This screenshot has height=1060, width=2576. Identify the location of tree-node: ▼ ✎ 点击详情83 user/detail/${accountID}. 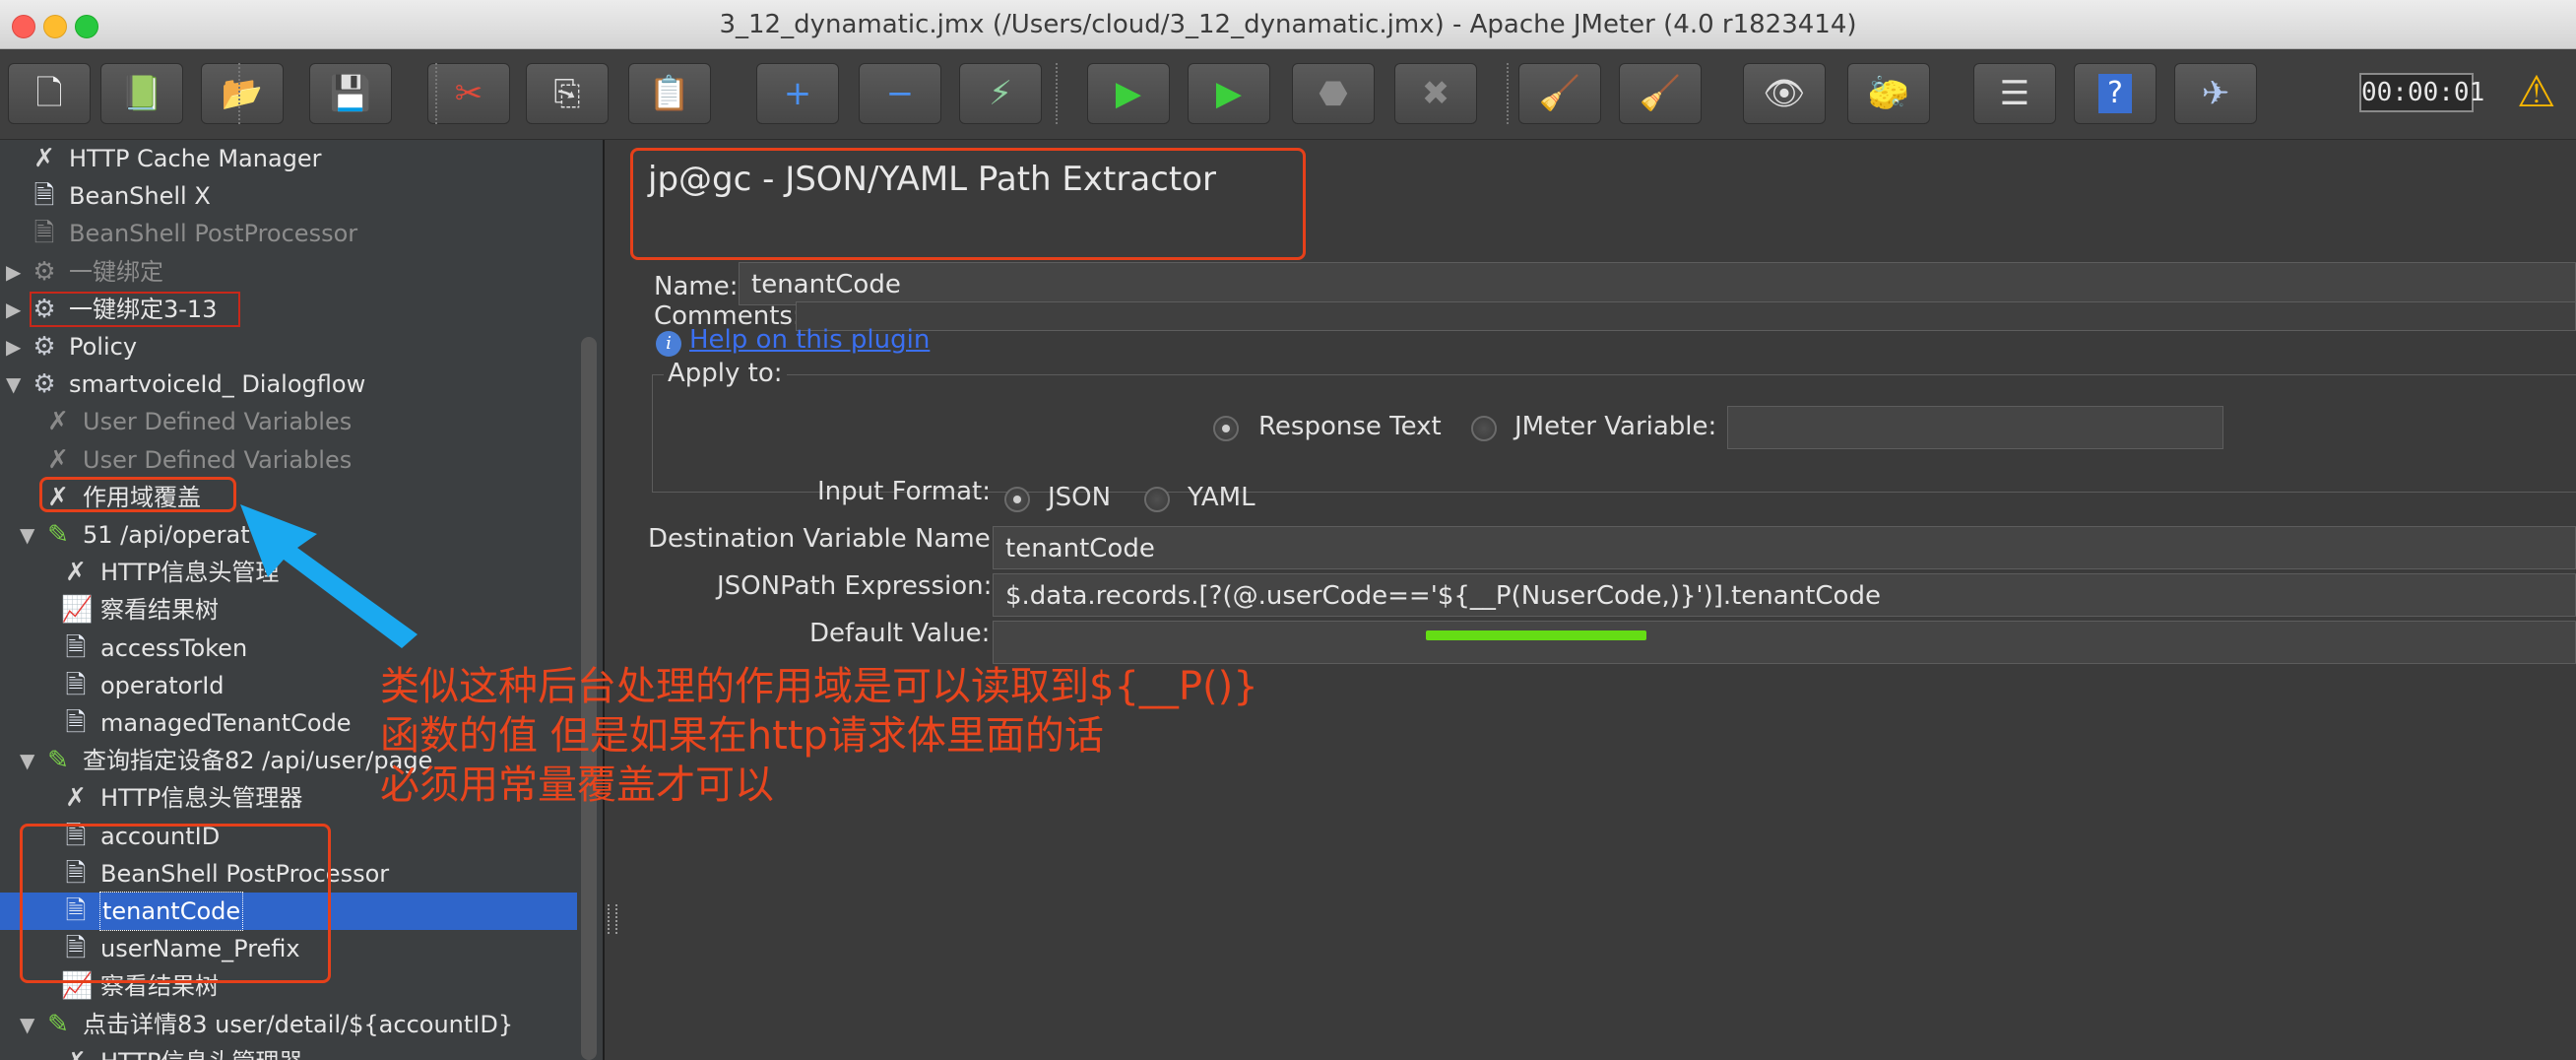
(288, 1024).